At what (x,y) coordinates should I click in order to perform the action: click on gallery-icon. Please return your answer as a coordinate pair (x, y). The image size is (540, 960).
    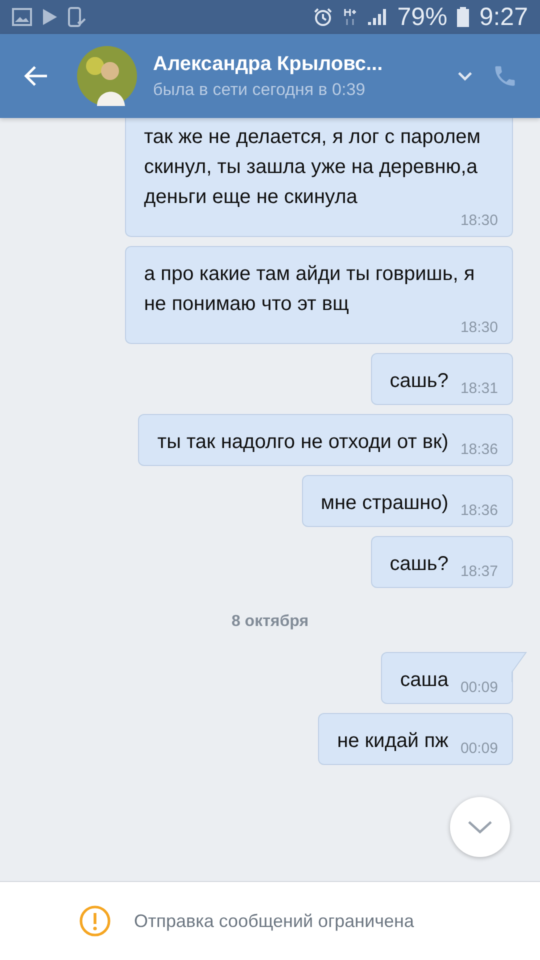
    Looking at the image, I should click on (22, 17).